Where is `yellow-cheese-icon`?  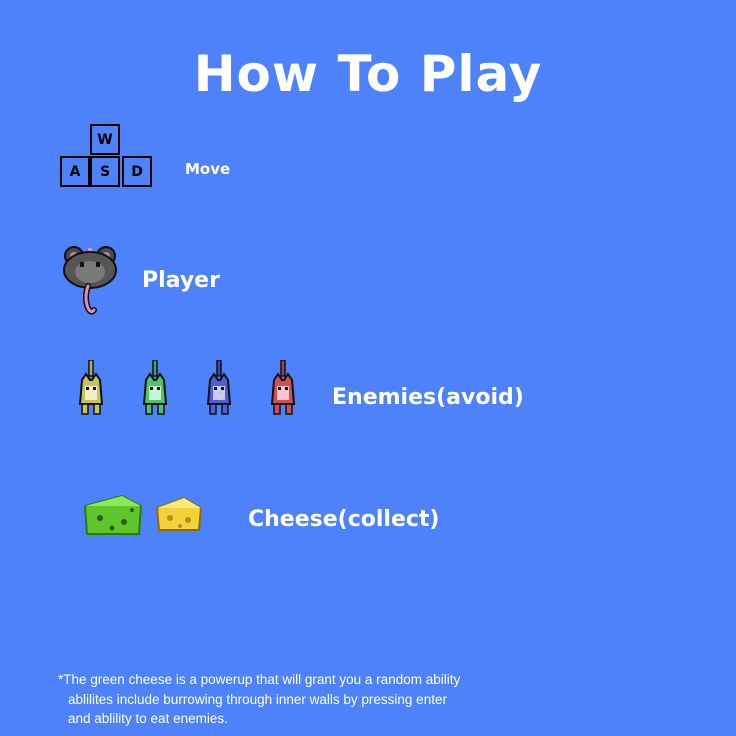
yellow-cheese-icon is located at coordinates (179, 513).